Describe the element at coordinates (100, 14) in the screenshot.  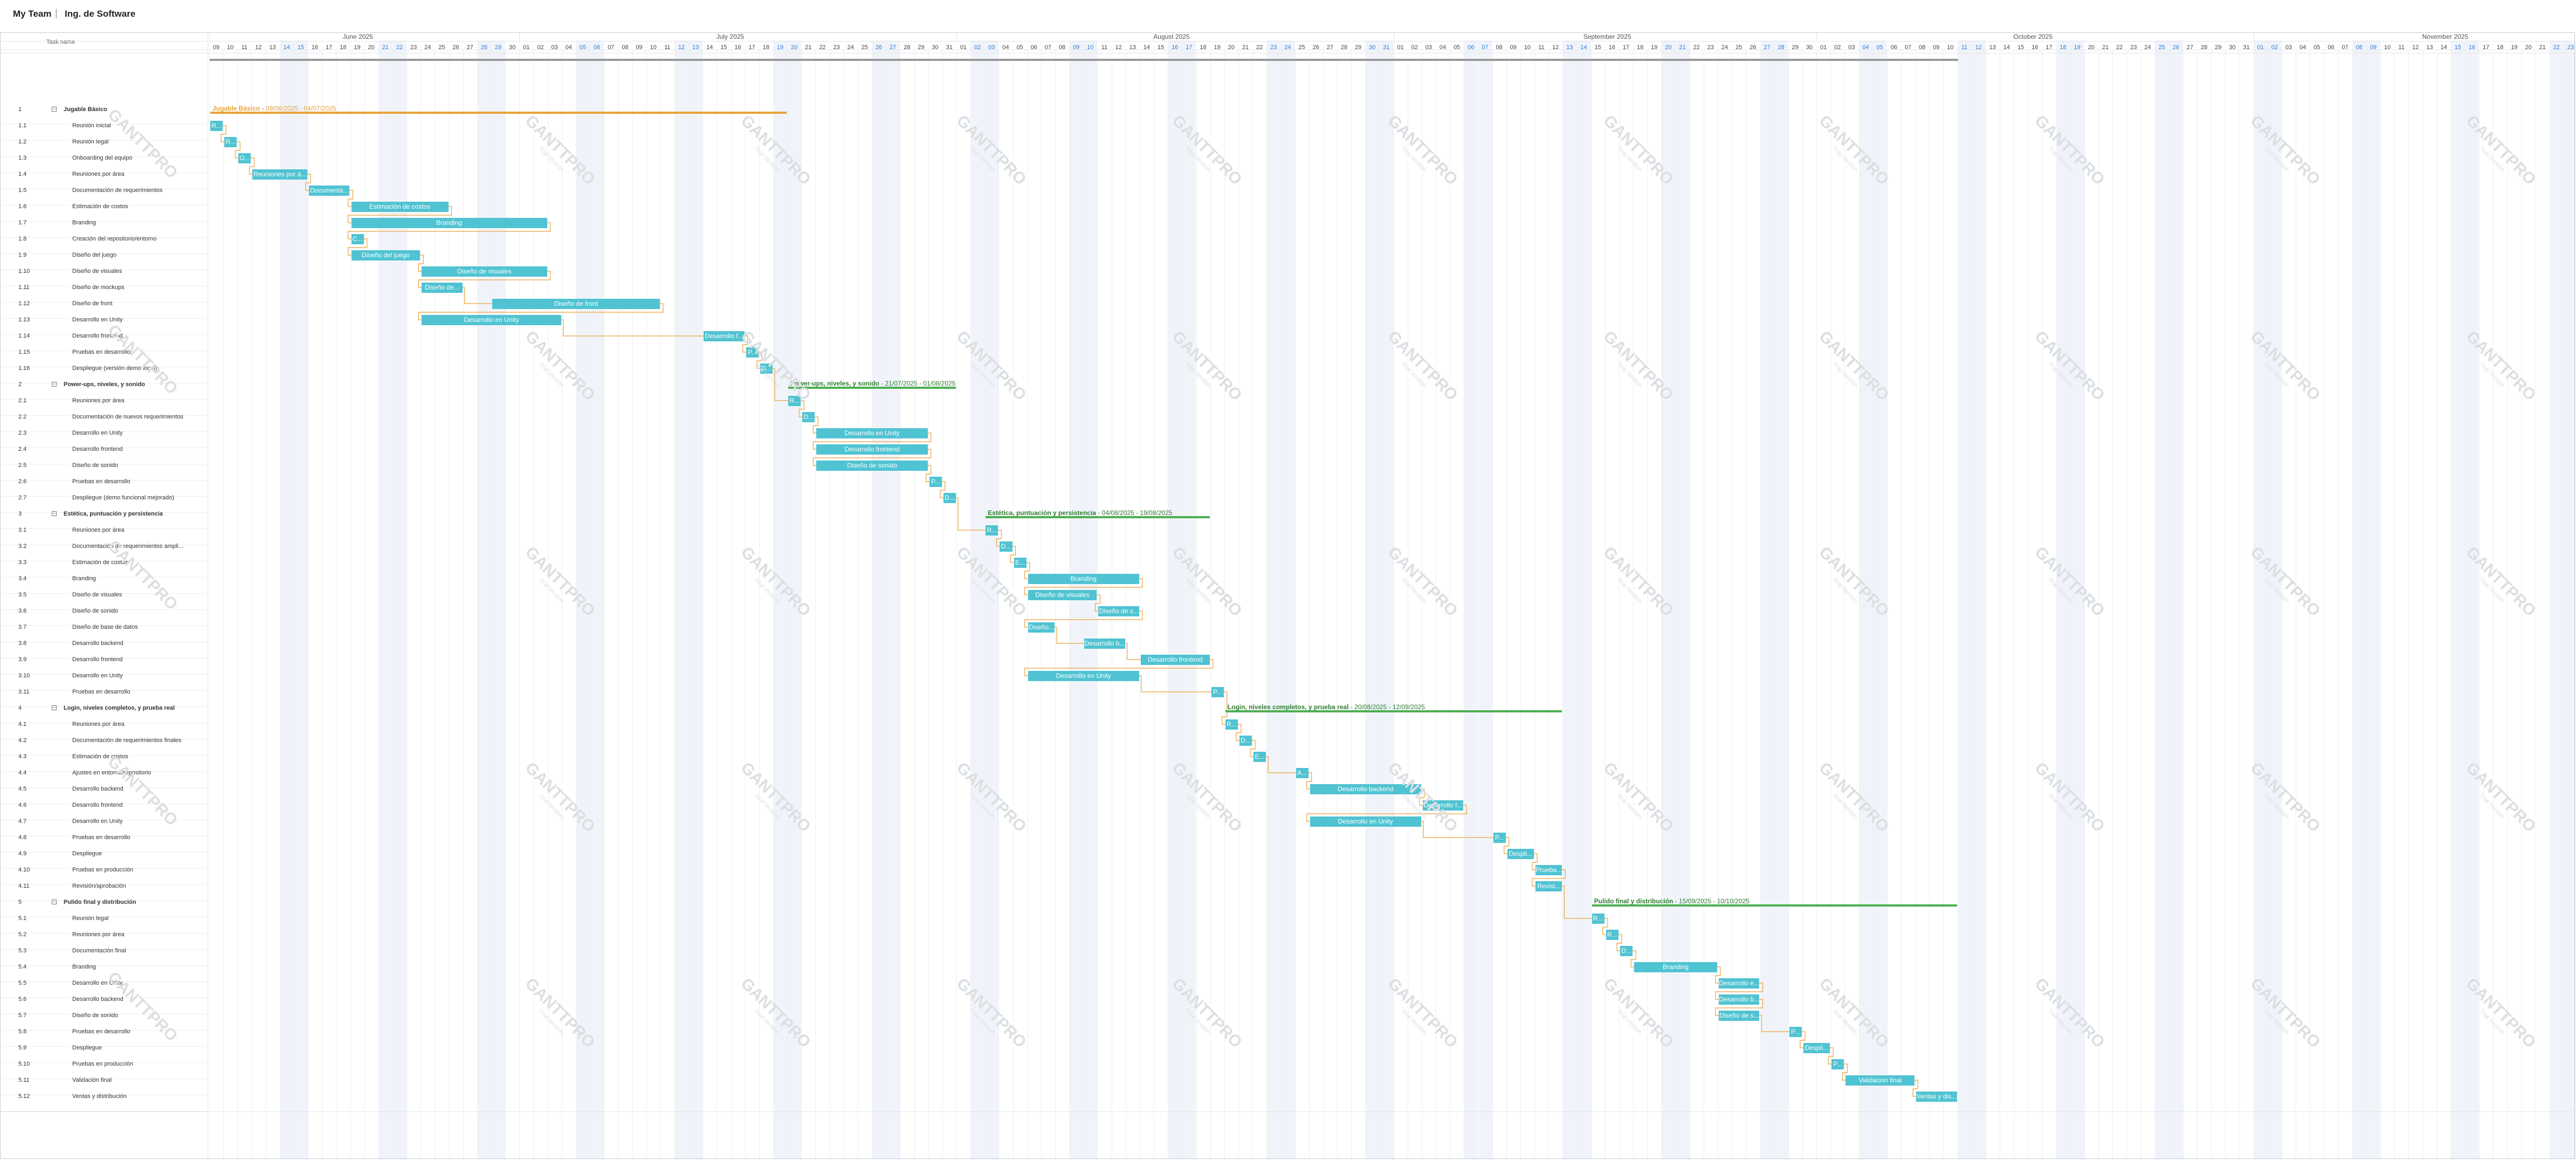
I see `project-name: Ing. de Software` at that location.